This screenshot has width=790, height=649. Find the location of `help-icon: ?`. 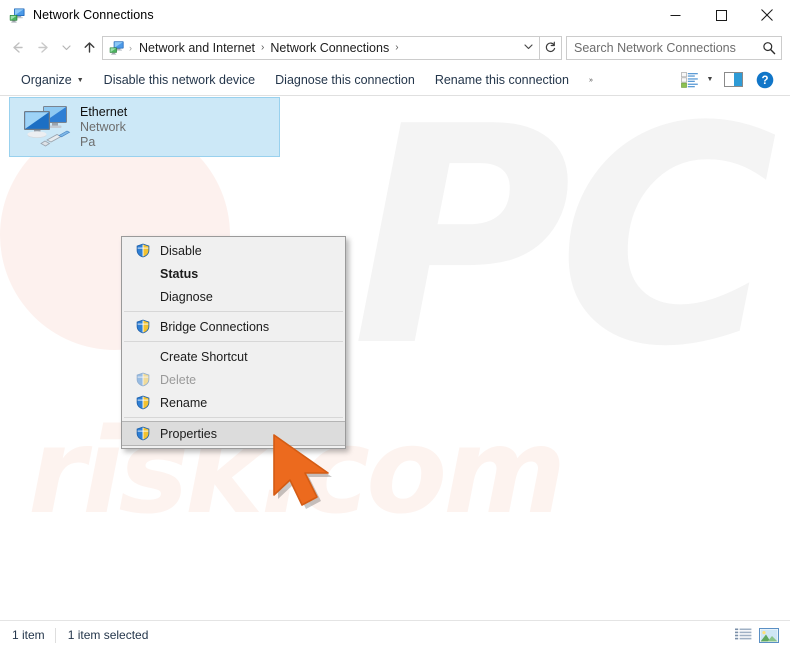

help-icon: ? is located at coordinates (765, 80).